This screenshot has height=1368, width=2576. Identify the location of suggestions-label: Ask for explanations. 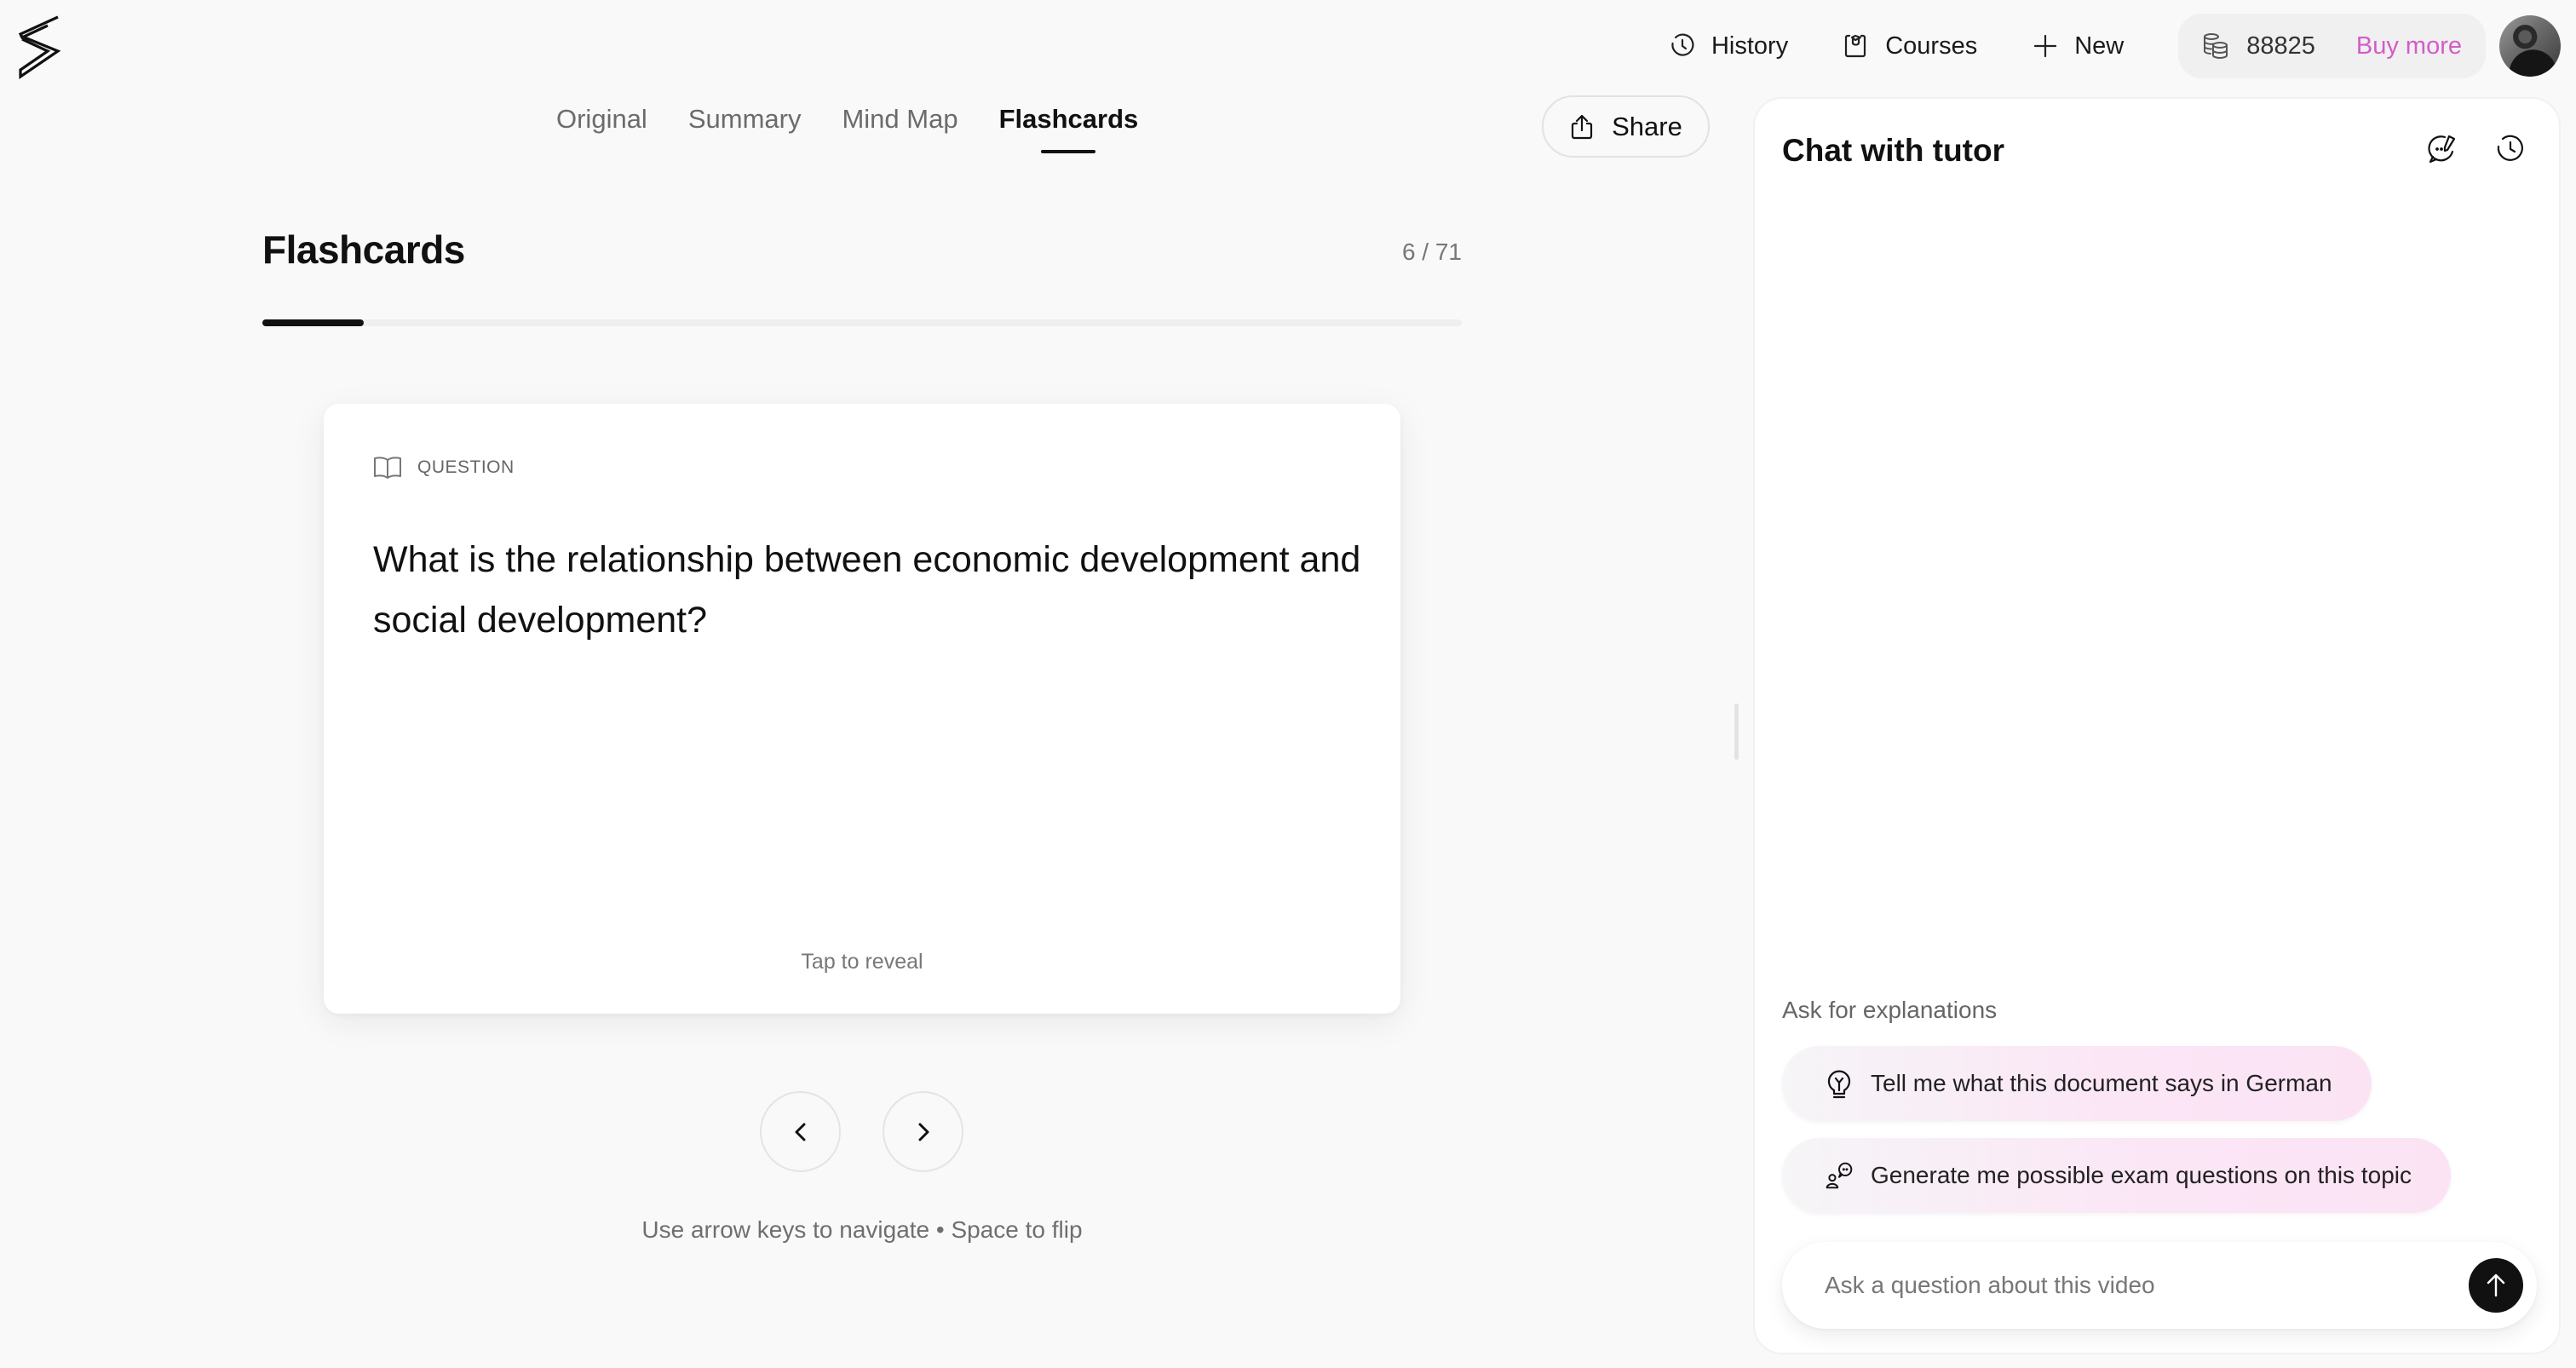
(1890, 1010).